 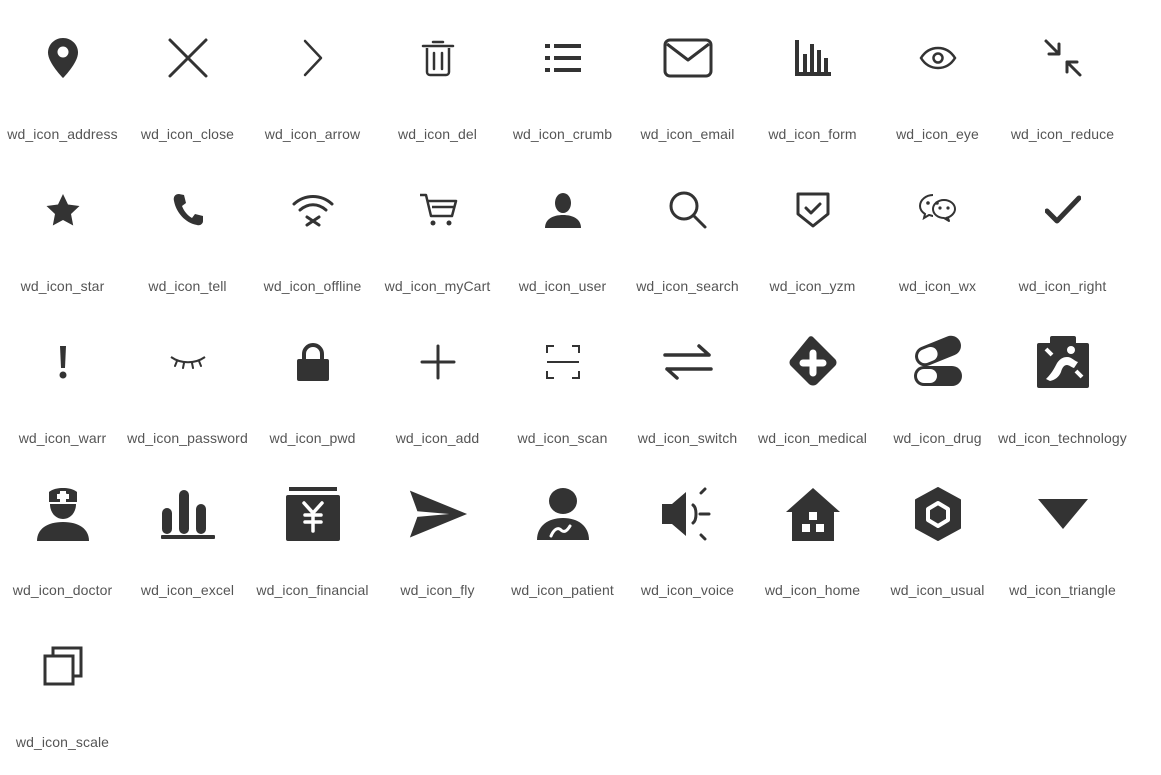 What do you see at coordinates (938, 362) in the screenshot?
I see `pills-icon` at bounding box center [938, 362].